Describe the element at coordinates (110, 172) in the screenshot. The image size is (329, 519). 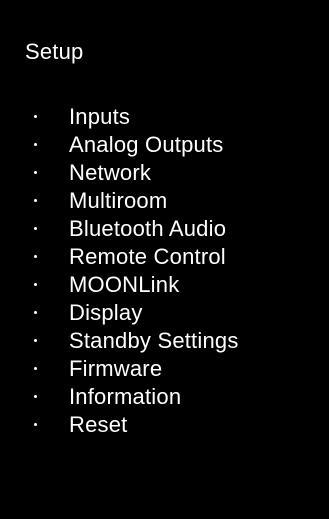
I see `menu-item-label: Network` at that location.